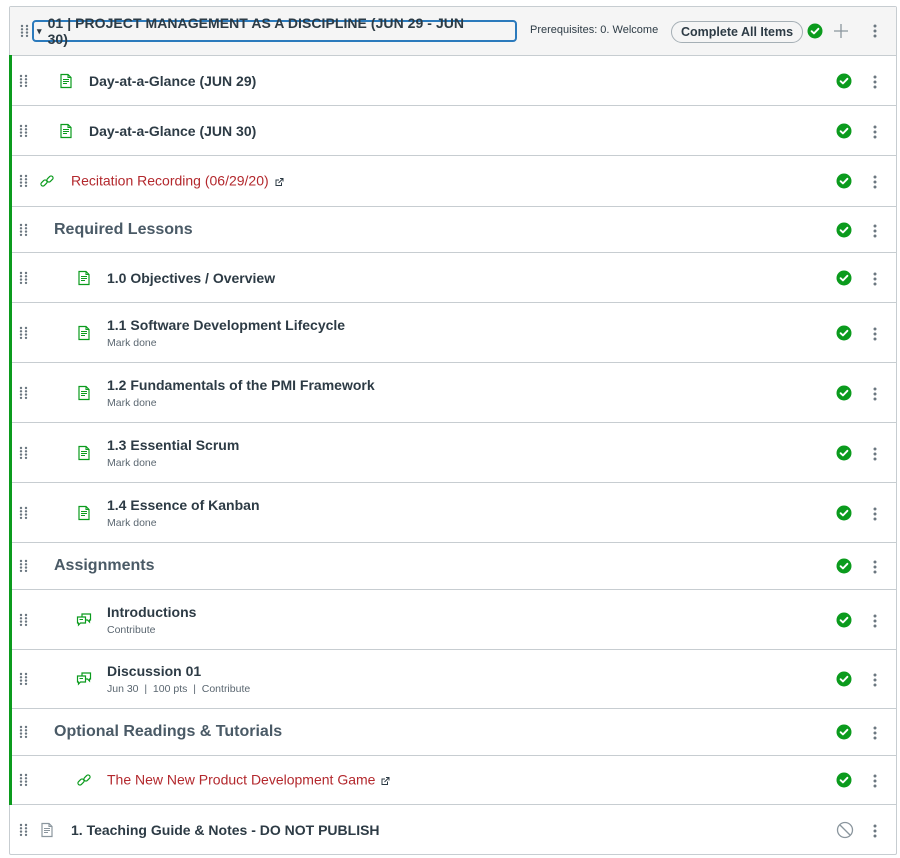  What do you see at coordinates (241, 385) in the screenshot?
I see `item-title: 1.2 Fundamentals of the PMI Framework` at bounding box center [241, 385].